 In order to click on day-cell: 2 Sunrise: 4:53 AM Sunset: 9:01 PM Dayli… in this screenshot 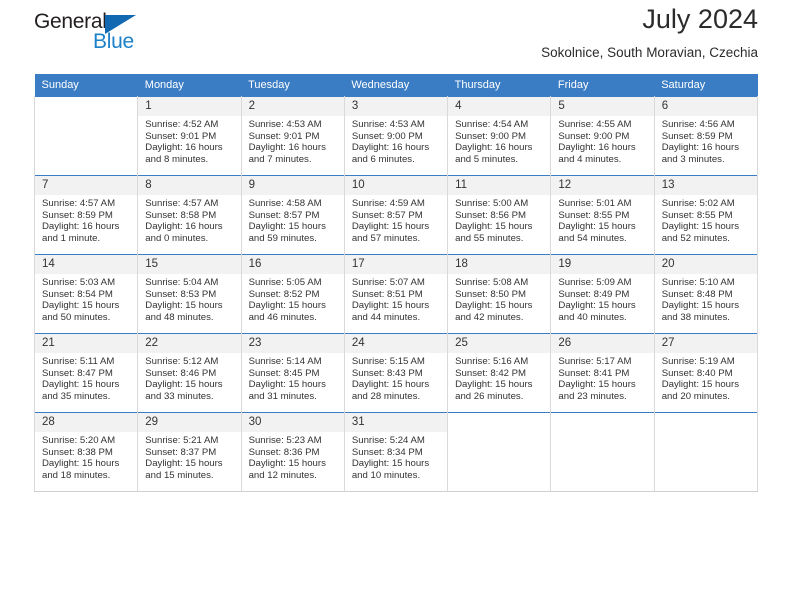, I will do `click(292, 136)`.